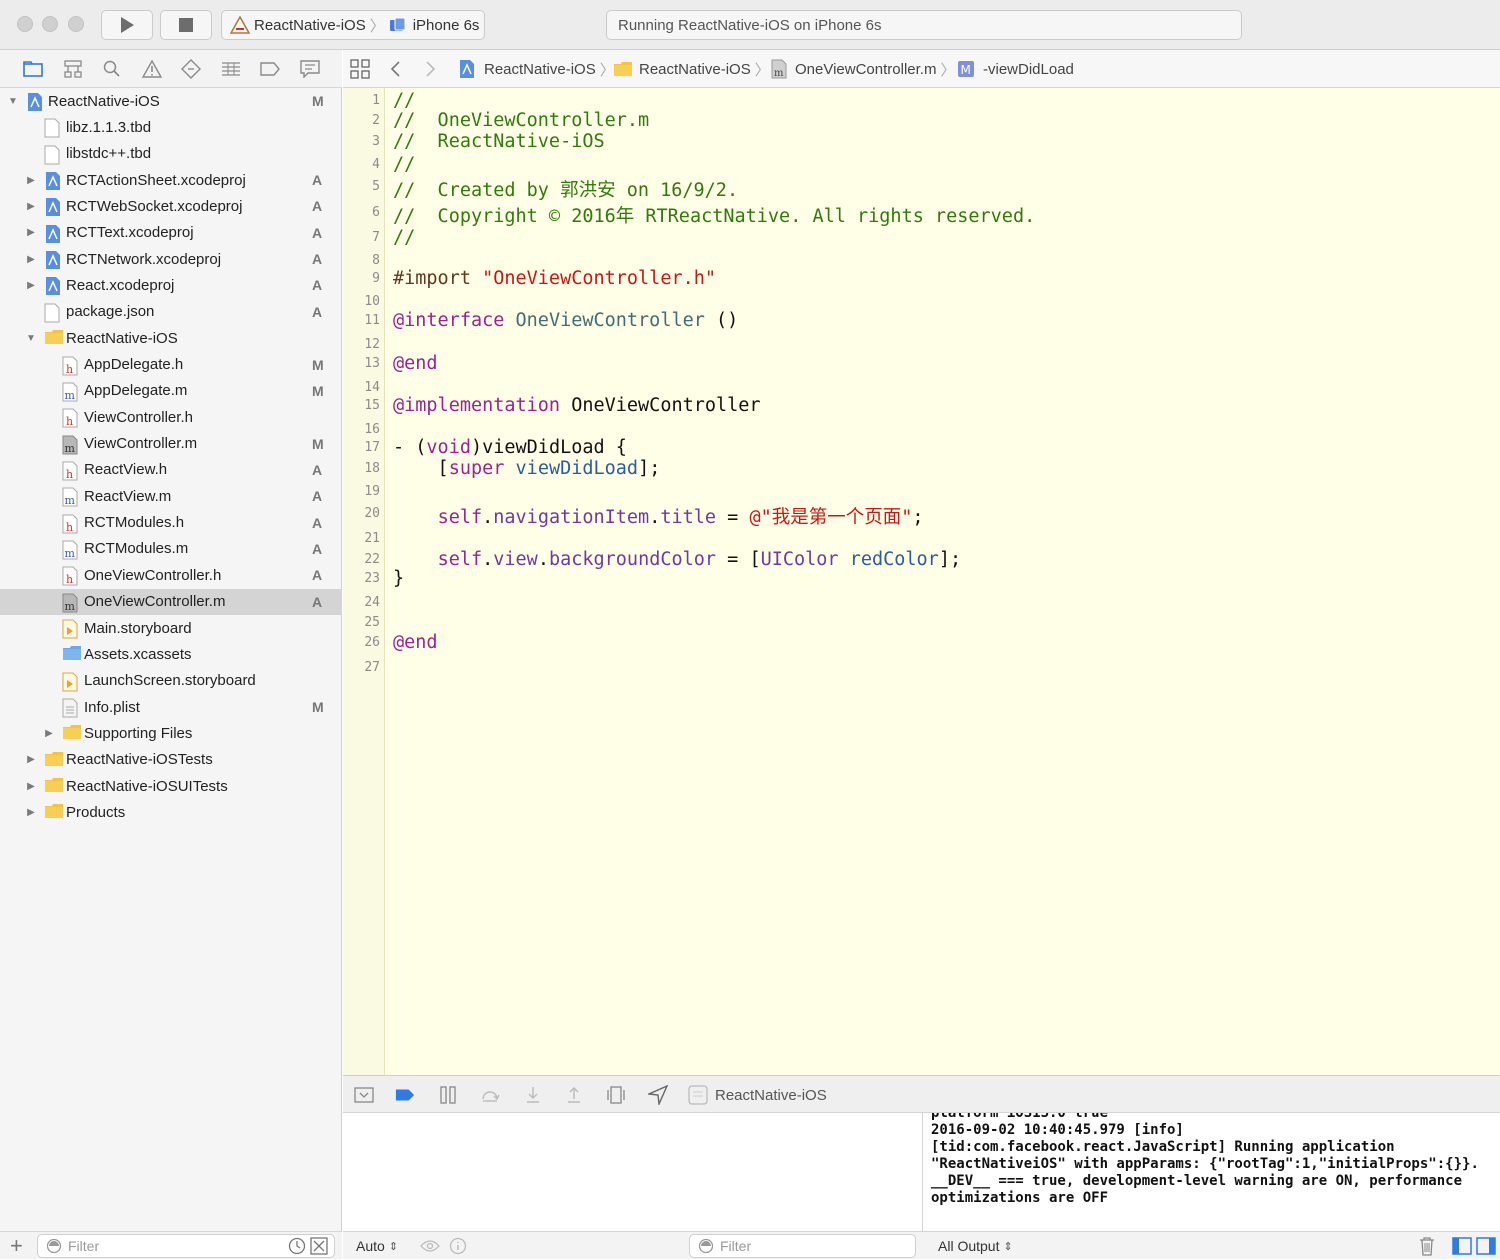 The width and height of the screenshot is (1500, 1260). Describe the element at coordinates (616, 1095) in the screenshot. I see `view-hierarchy-icon` at that location.